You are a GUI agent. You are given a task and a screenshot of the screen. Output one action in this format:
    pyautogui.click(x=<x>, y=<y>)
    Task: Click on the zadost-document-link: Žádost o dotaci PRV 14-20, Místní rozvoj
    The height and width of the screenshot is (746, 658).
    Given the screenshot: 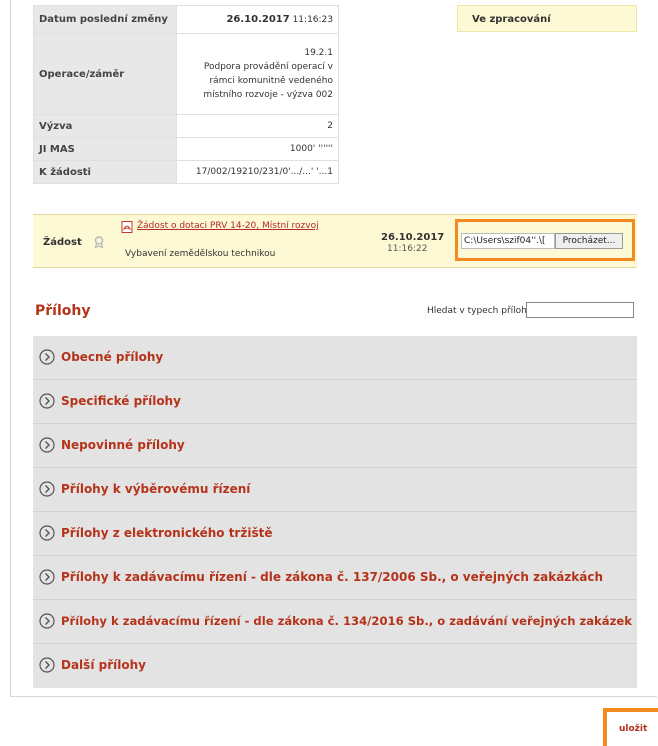 What is the action you would take?
    pyautogui.click(x=228, y=226)
    